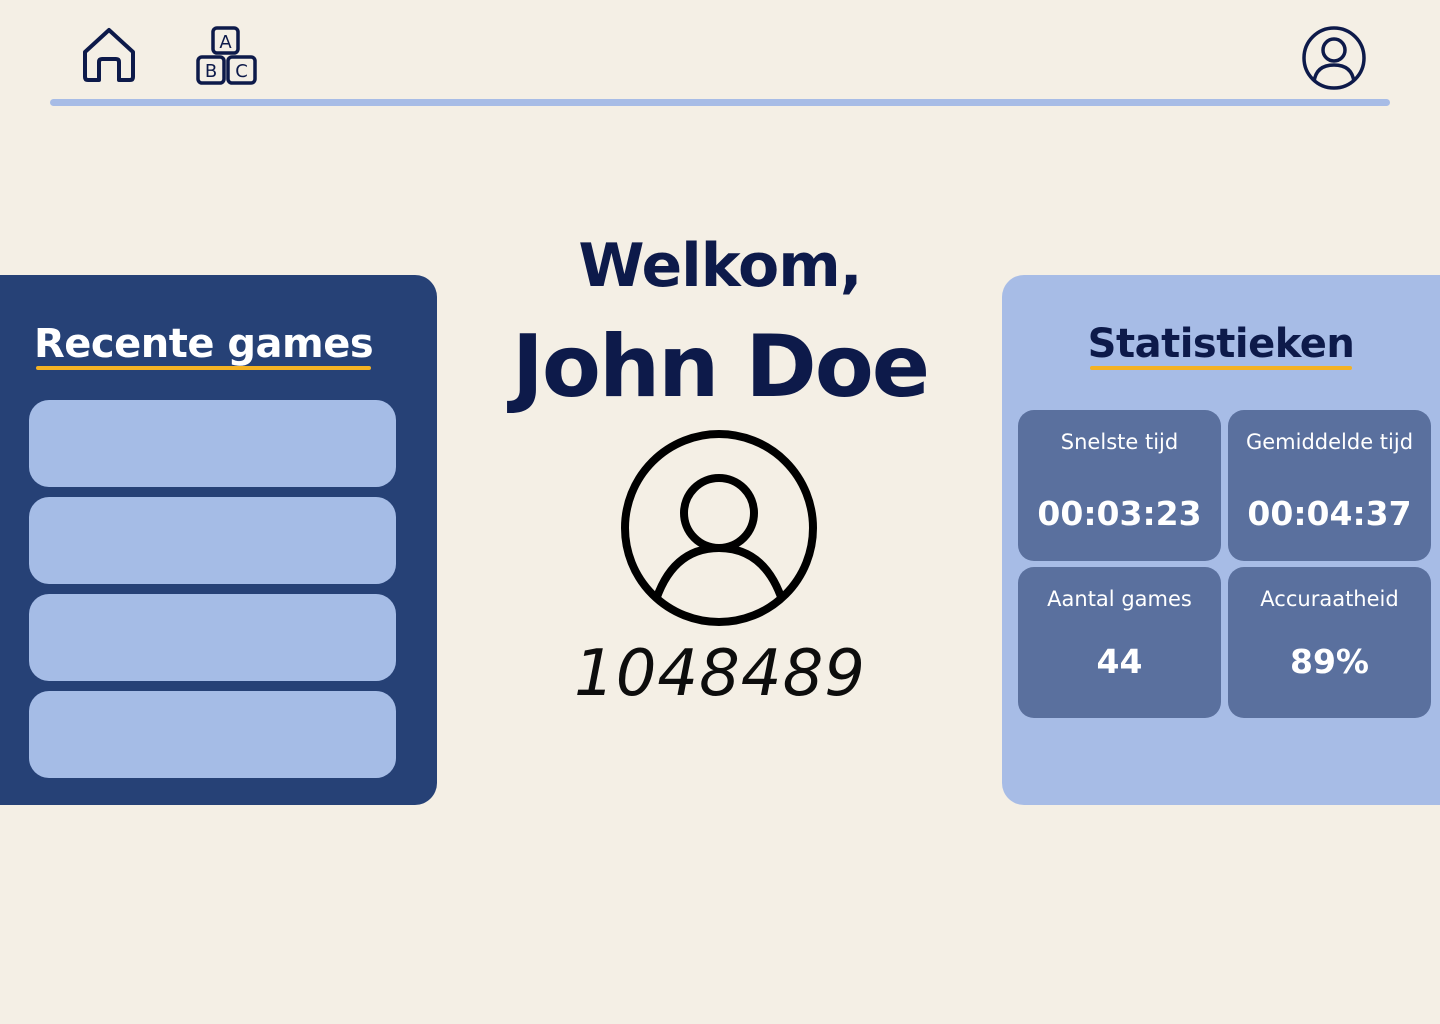 The height and width of the screenshot is (1024, 1440). Describe the element at coordinates (720, 102) in the screenshot. I see `nav-divider` at that location.